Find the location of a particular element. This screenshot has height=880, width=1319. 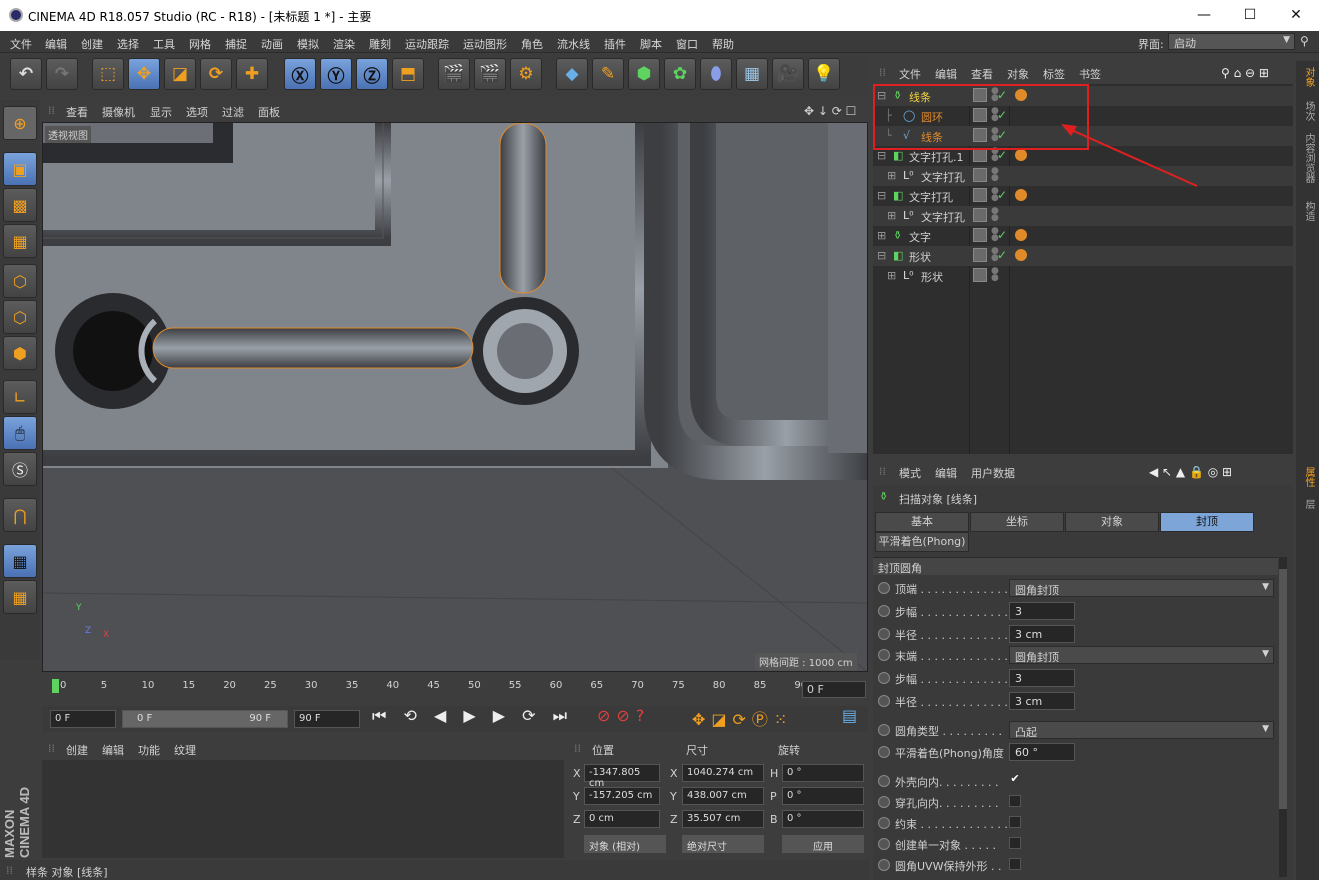

scale-tool-button: ◪ is located at coordinates (180, 74).